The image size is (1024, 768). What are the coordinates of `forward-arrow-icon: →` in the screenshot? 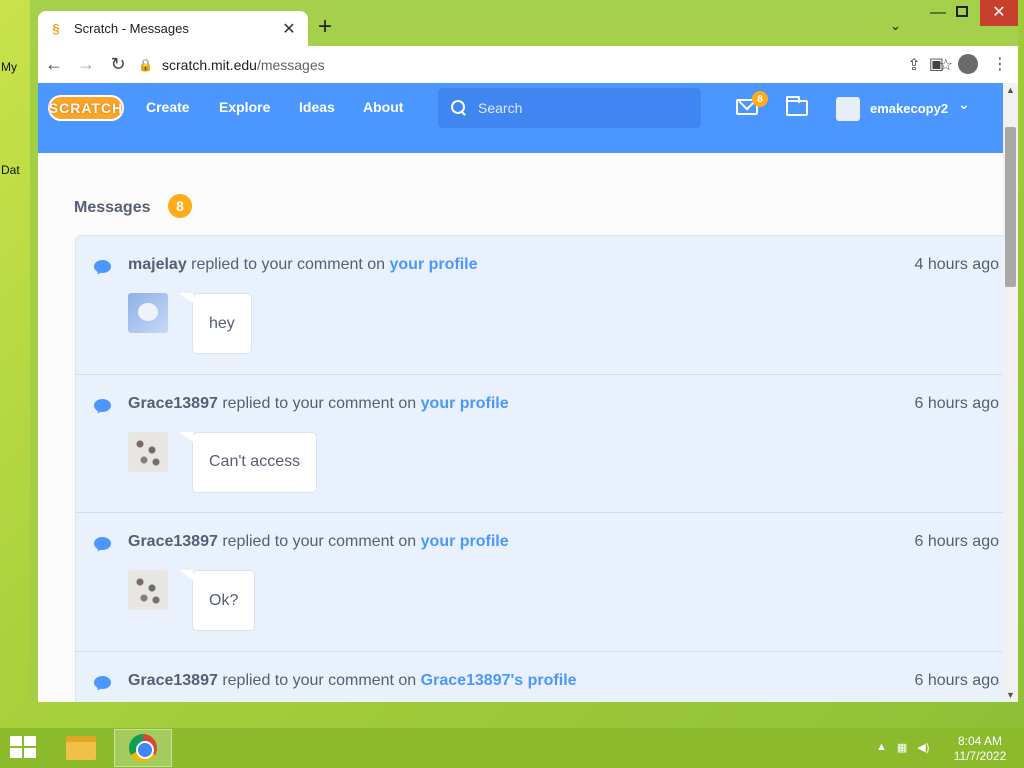 It's located at (86, 64).